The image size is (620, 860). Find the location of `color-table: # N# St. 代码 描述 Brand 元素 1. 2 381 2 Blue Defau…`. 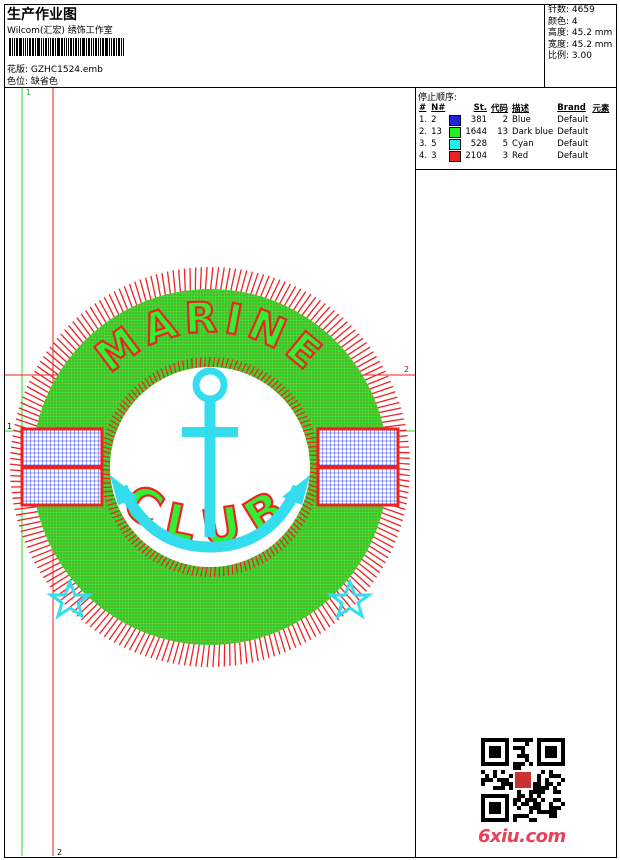

color-table: # N# St. 代码 描述 Brand 元素 1. 2 381 2 Blue Defau… is located at coordinates (514, 132).